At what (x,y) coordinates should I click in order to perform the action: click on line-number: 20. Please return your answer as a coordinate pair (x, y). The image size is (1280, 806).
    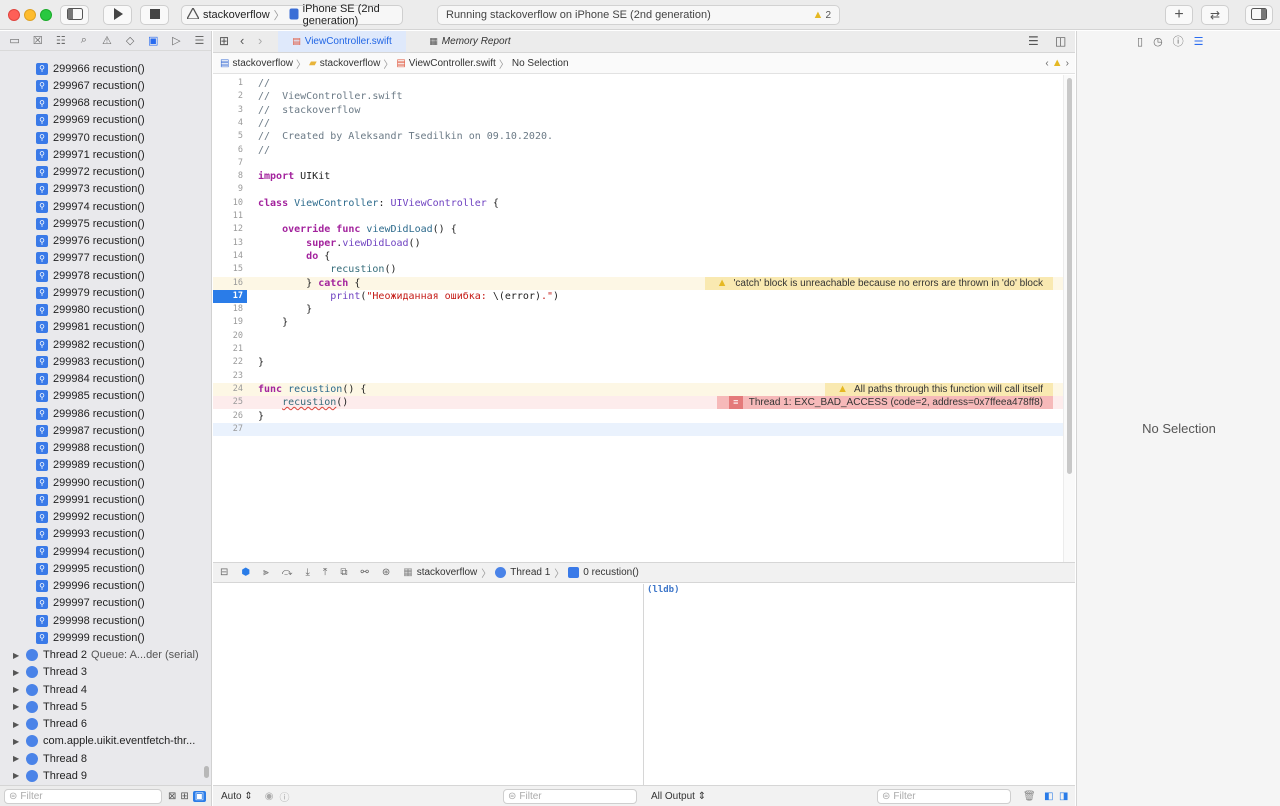
    Looking at the image, I should click on (228, 336).